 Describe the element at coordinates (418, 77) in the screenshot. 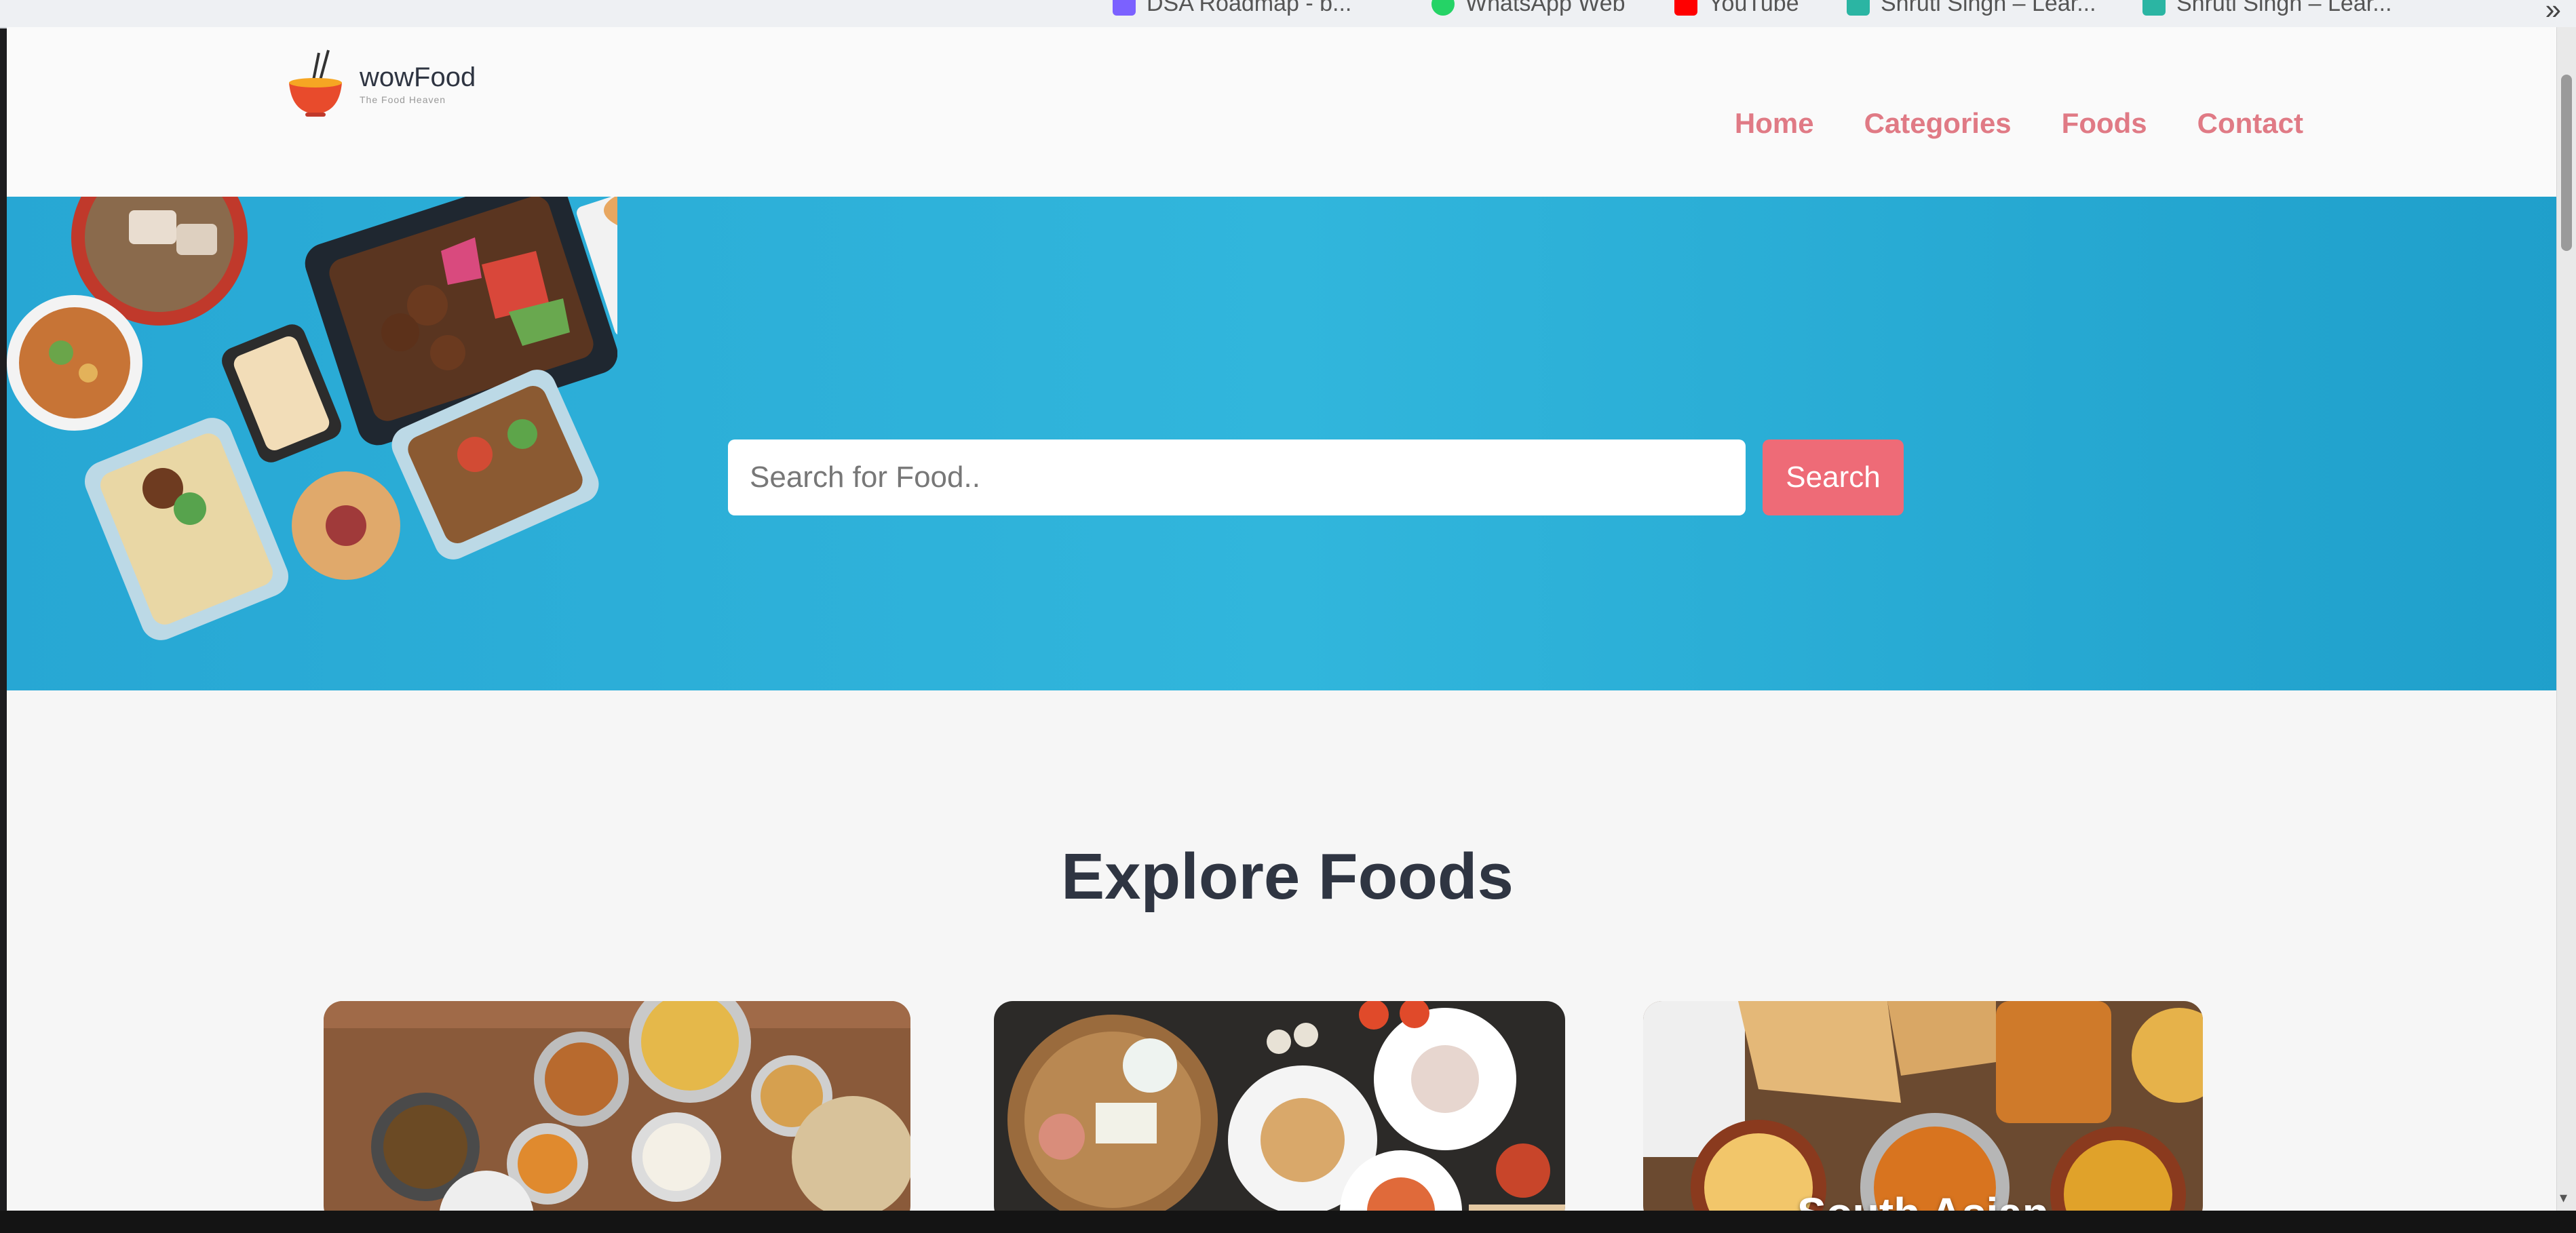

I see `brand-name: wowFood` at that location.